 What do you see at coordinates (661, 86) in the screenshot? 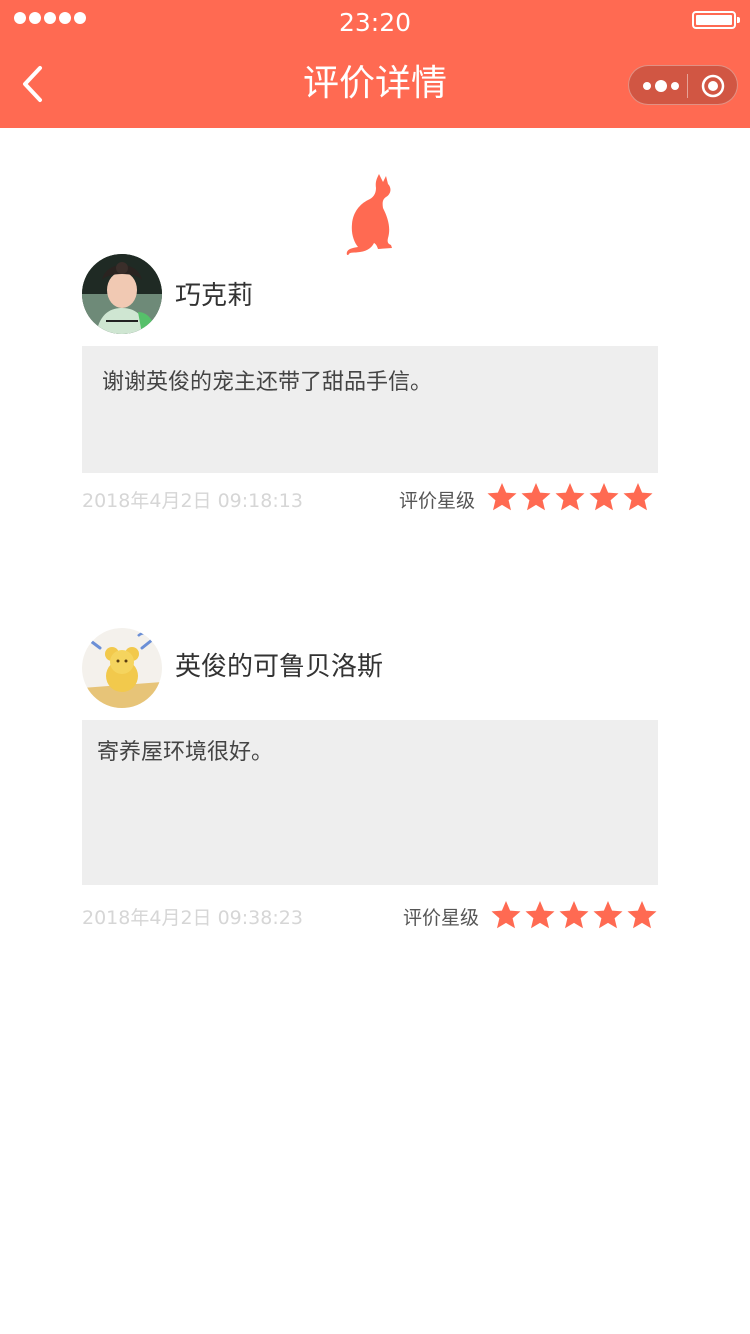
I see `more-icon` at bounding box center [661, 86].